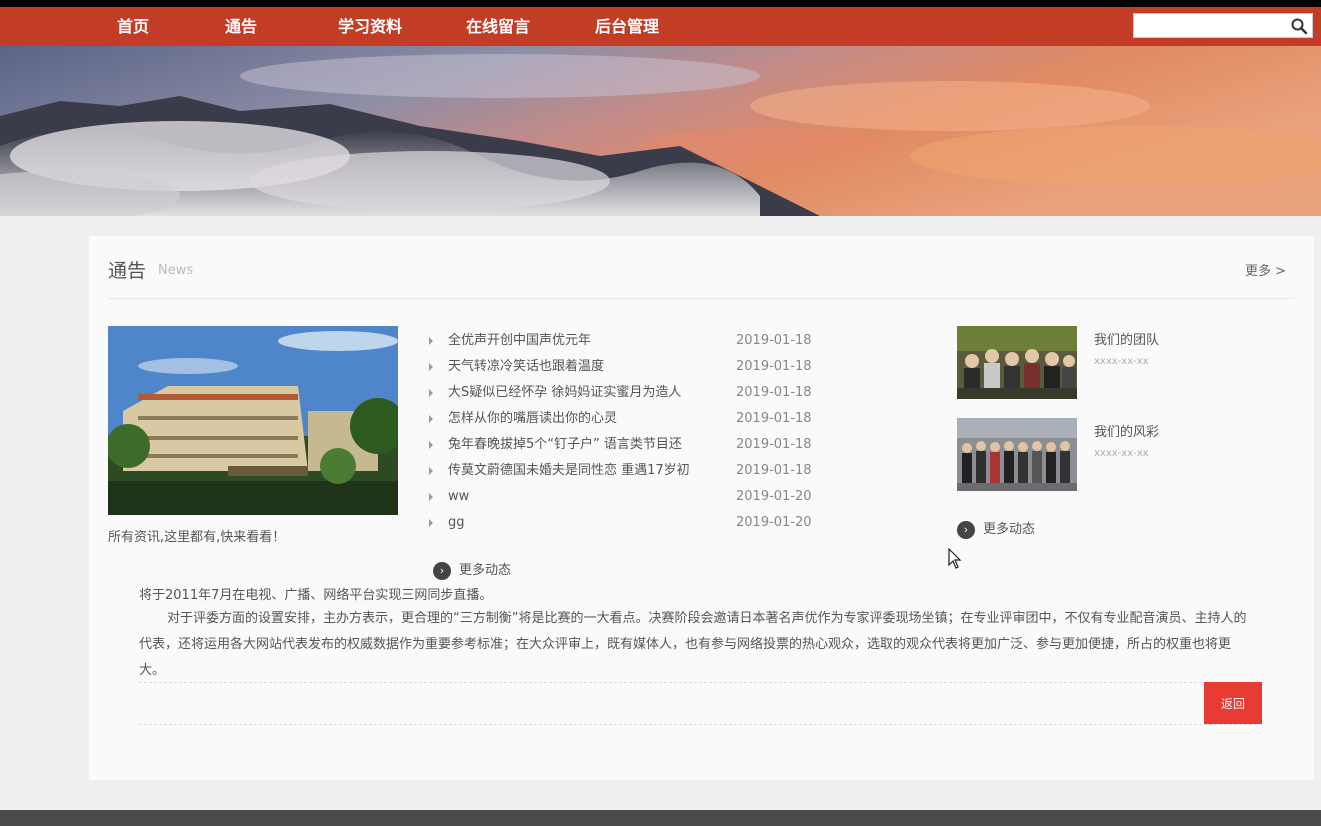  What do you see at coordinates (370, 26) in the screenshot?
I see `nav-study-materials: 学习资料` at bounding box center [370, 26].